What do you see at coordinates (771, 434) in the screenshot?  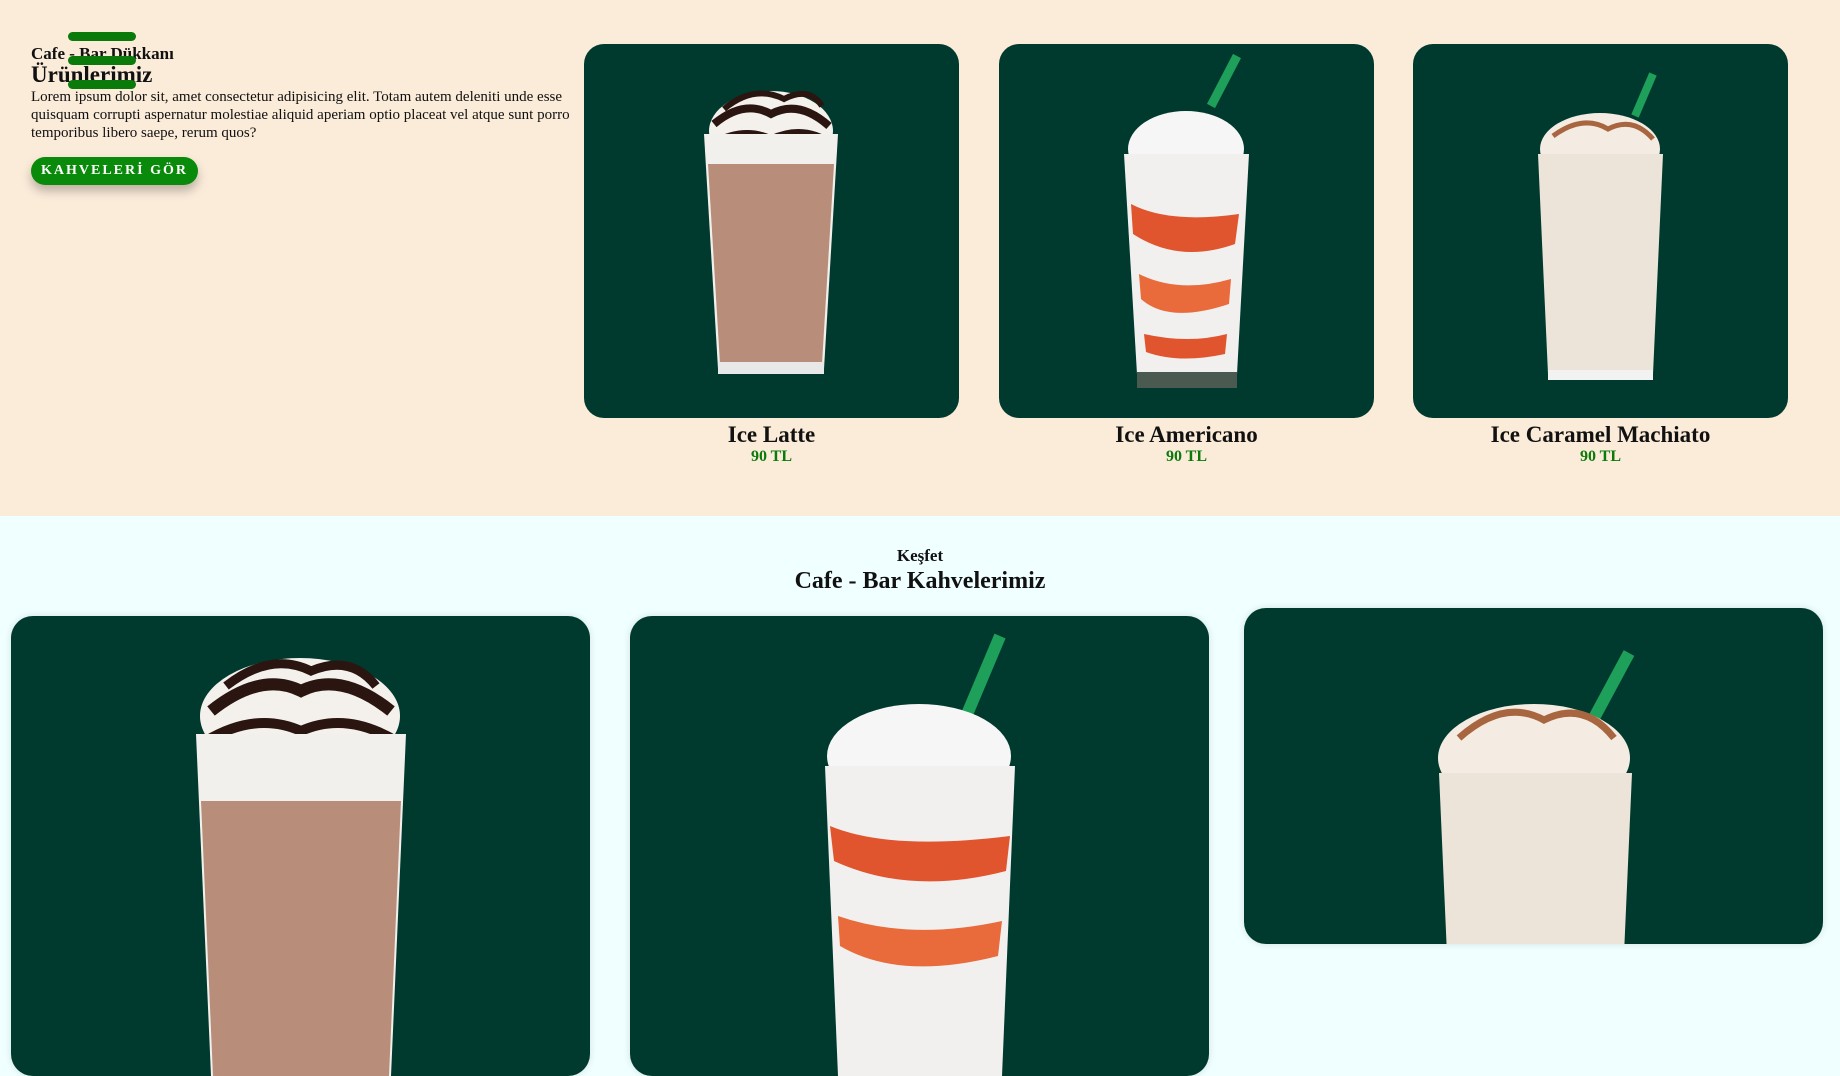 I see `product-name: Ice Latte` at bounding box center [771, 434].